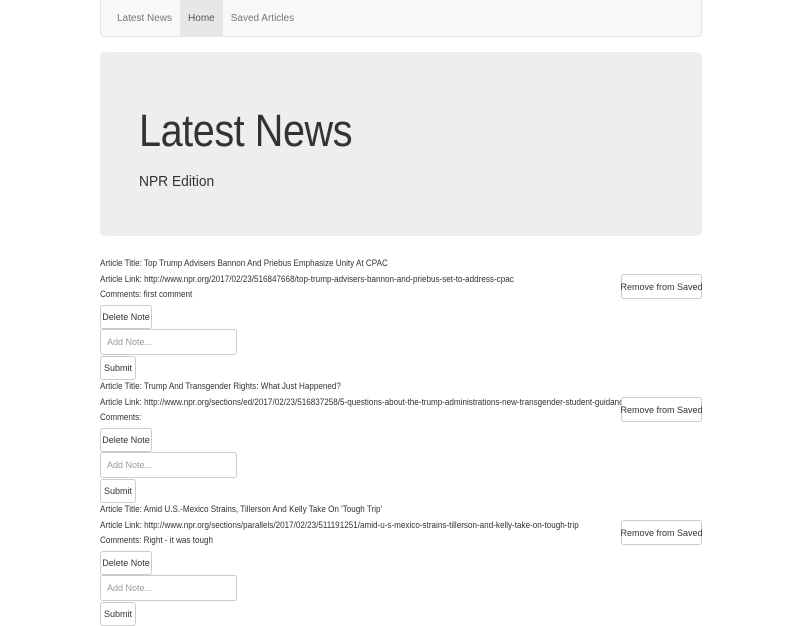 Image resolution: width=800 pixels, height=626 pixels. Describe the element at coordinates (401, 18) in the screenshot. I see `navbar: Latest News Home Saved Articles` at that location.